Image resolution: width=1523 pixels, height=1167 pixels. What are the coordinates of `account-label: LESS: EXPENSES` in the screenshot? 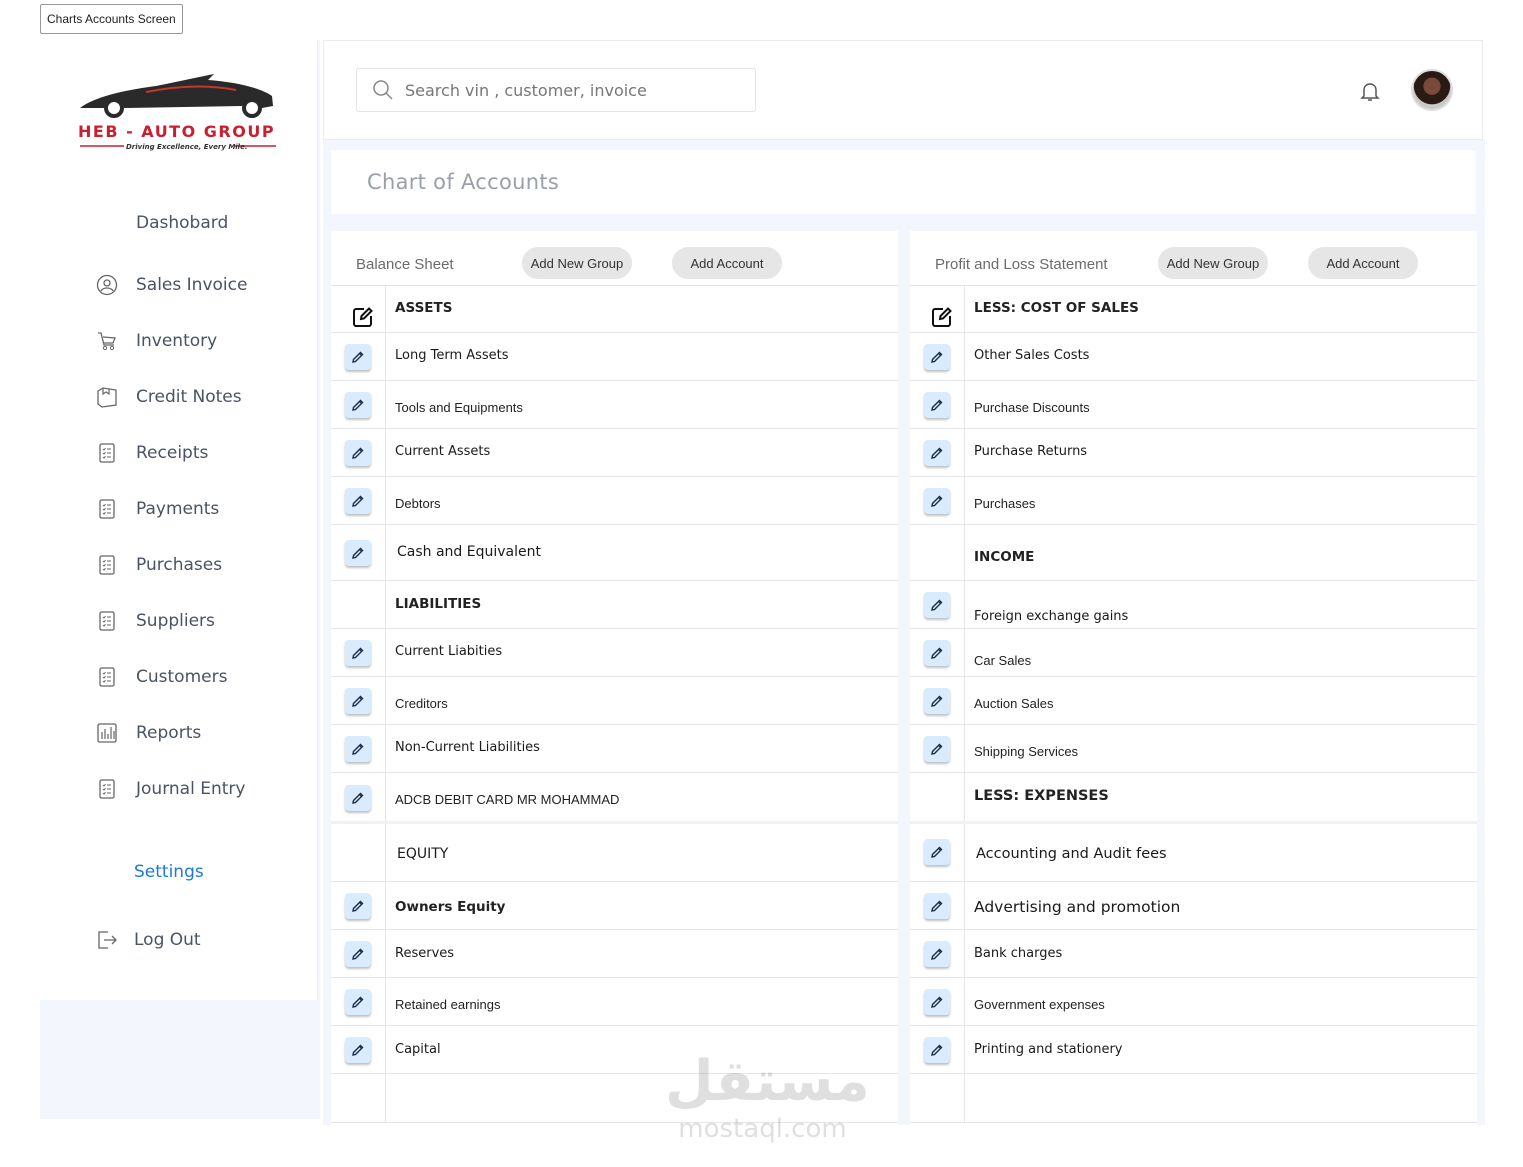 It's located at (1041, 796).